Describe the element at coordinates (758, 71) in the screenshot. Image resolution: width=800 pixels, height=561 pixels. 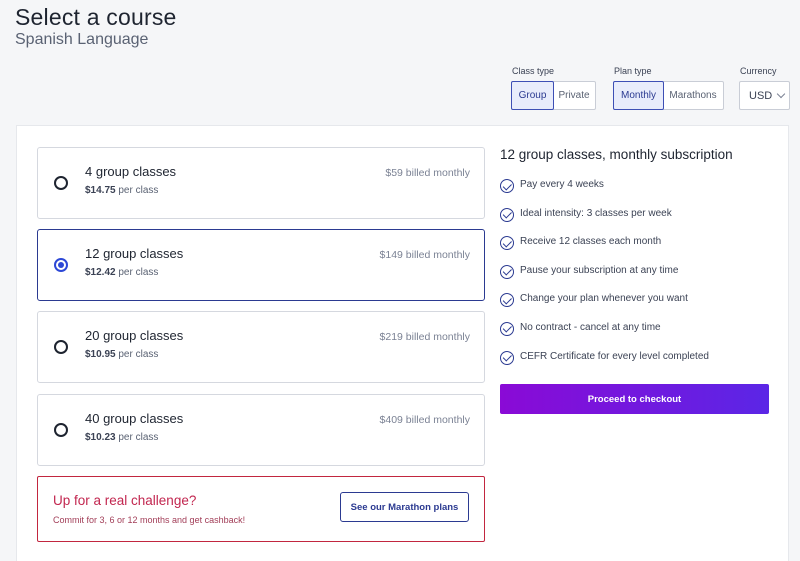
I see `currency-label: Currency` at that location.